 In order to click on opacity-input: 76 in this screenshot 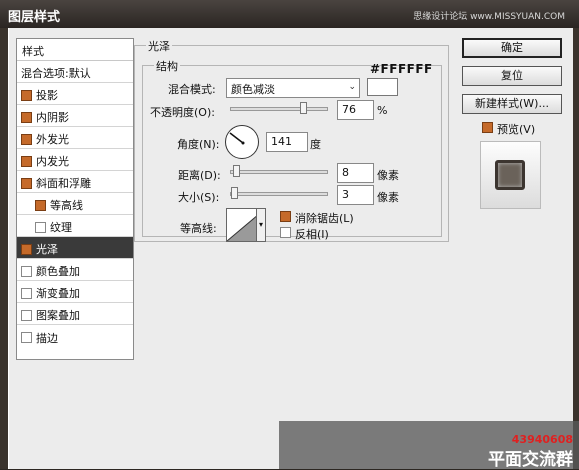, I will do `click(355, 110)`.